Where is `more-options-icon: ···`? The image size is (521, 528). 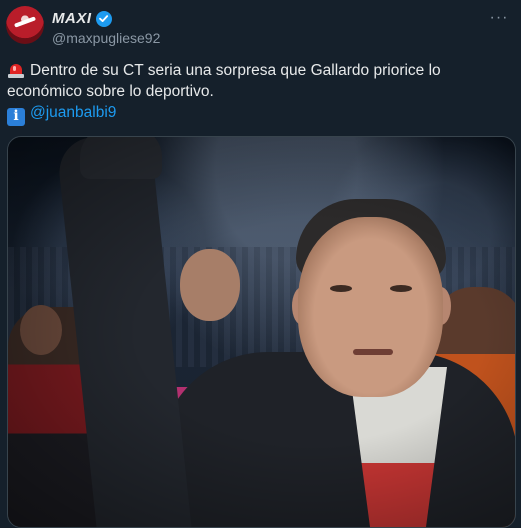
more-options-icon: ··· is located at coordinates (499, 18).